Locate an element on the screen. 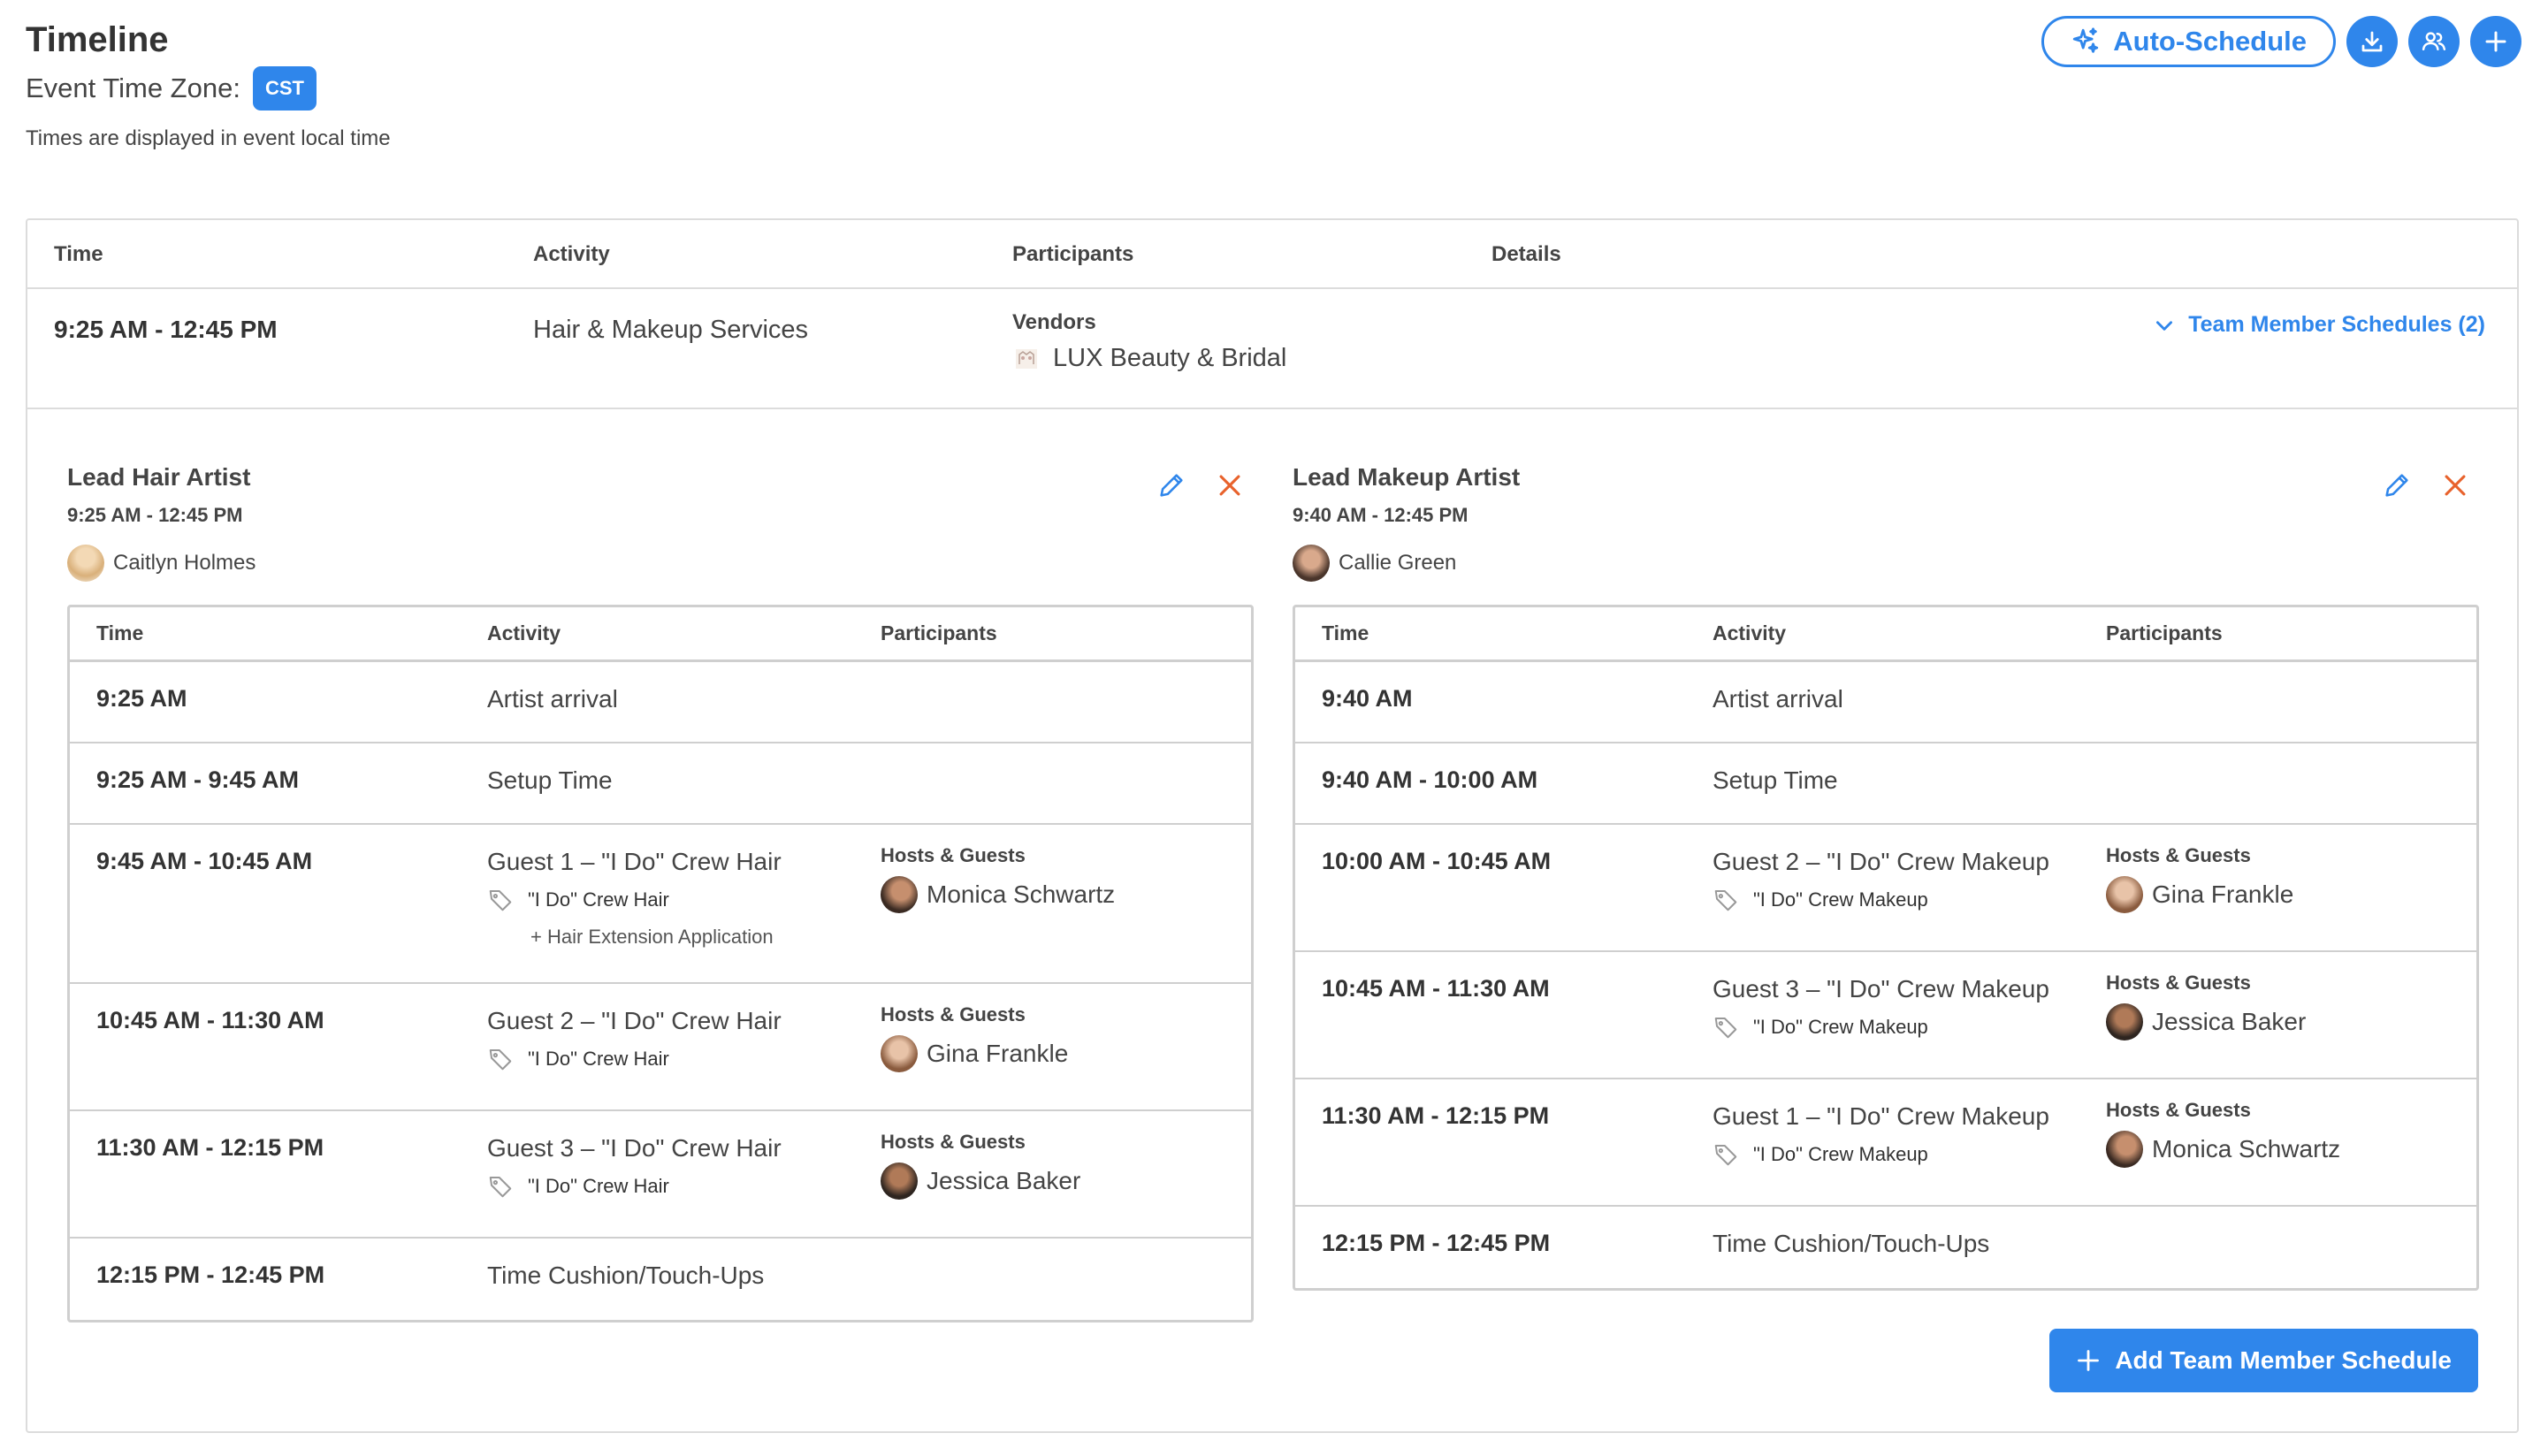 The image size is (2548, 1456). add-button is located at coordinates (2495, 41).